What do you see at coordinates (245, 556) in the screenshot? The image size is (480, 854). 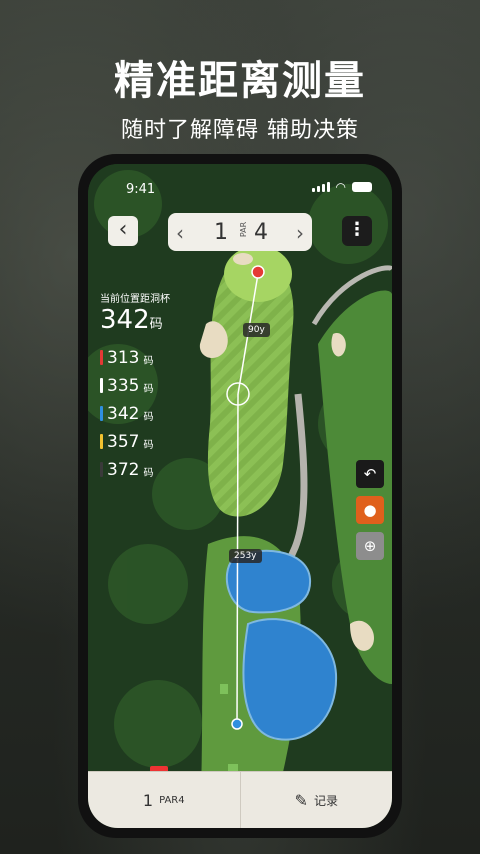 I see `distance-label-mid: 253y` at bounding box center [245, 556].